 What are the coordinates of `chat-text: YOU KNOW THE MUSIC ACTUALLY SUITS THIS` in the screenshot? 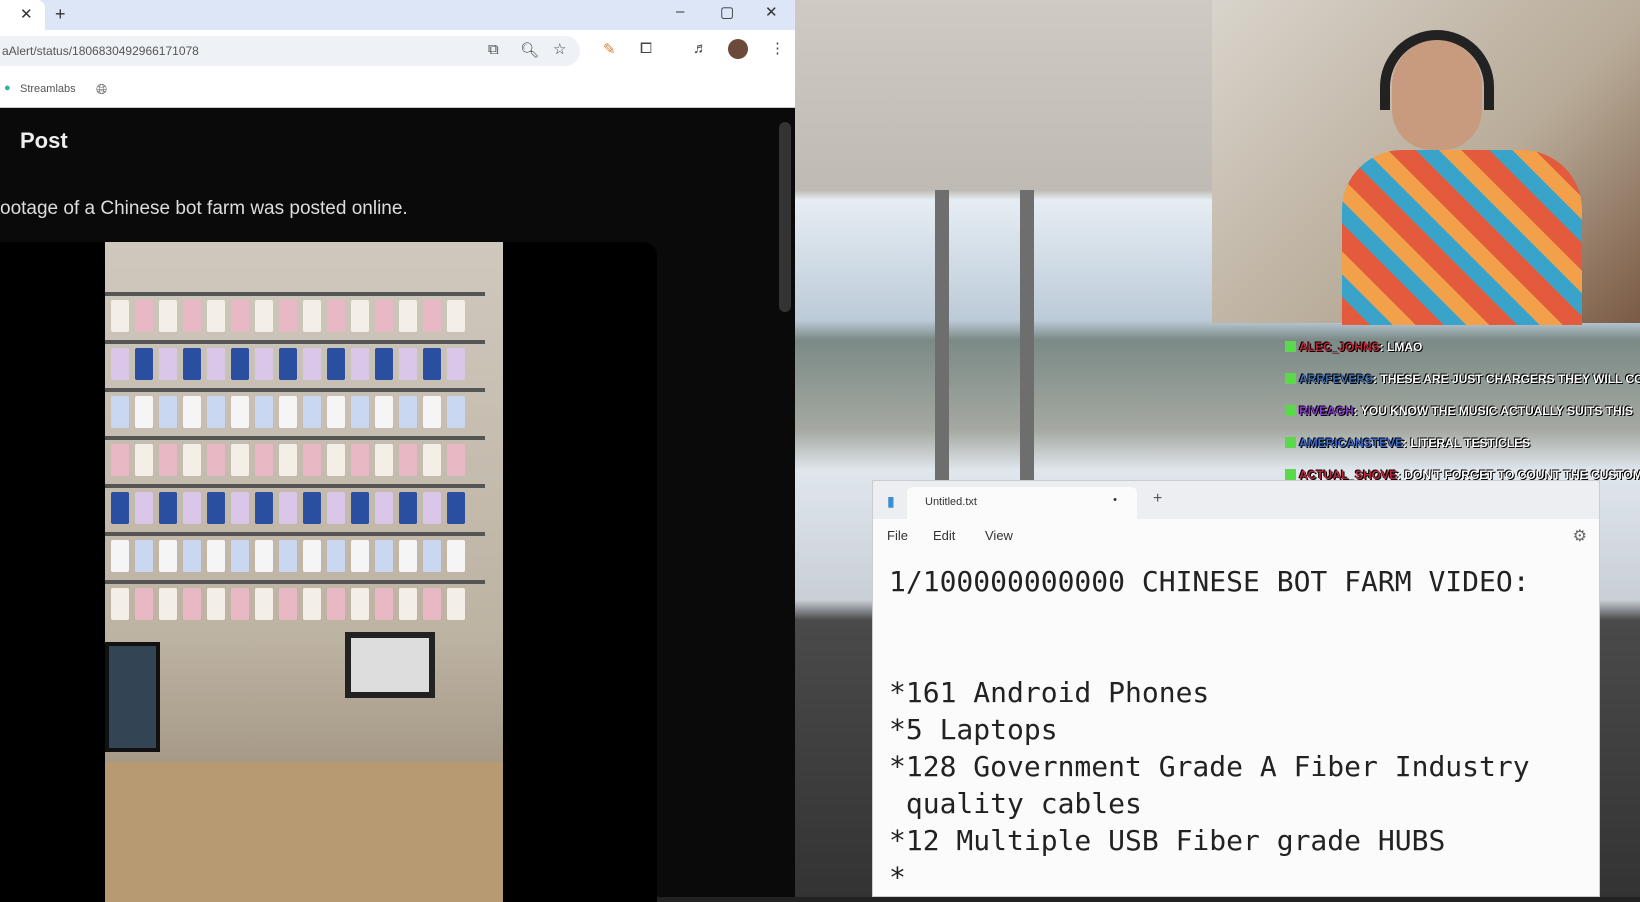 It's located at (1497, 411).